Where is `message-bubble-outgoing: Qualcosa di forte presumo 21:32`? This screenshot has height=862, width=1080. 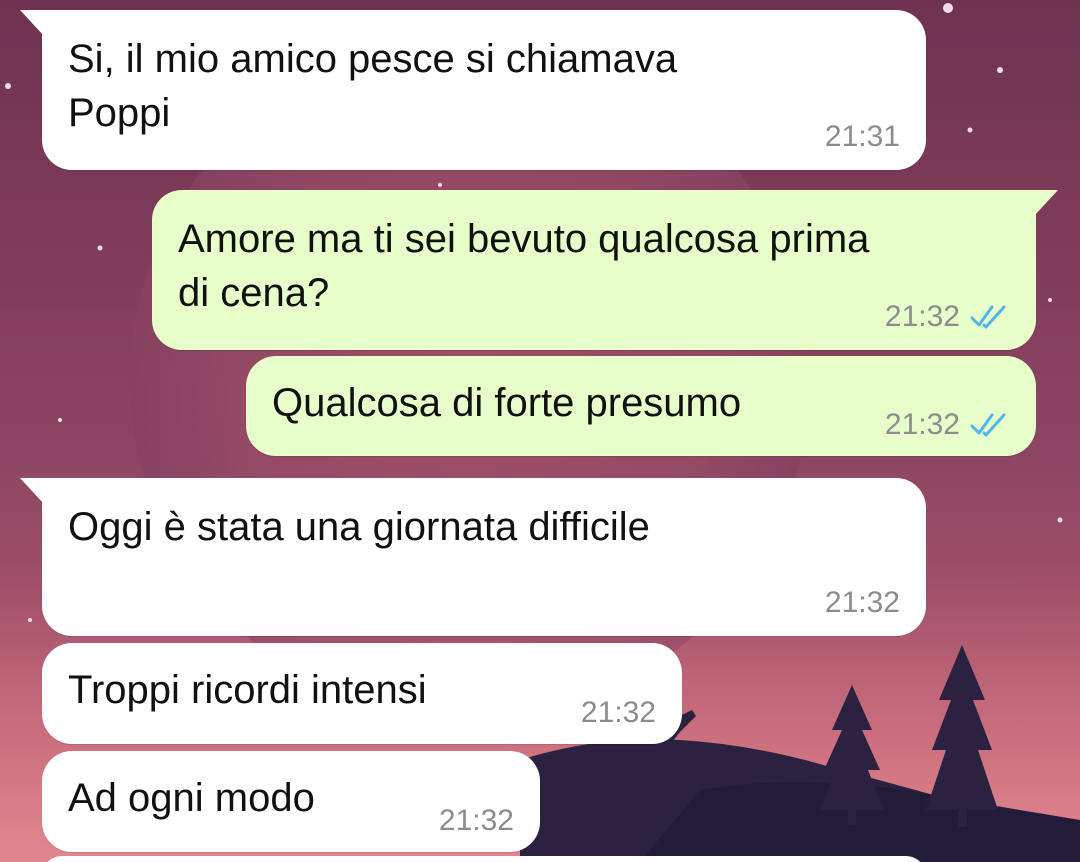
message-bubble-outgoing: Qualcosa di forte presumo 21:32 is located at coordinates (641, 406).